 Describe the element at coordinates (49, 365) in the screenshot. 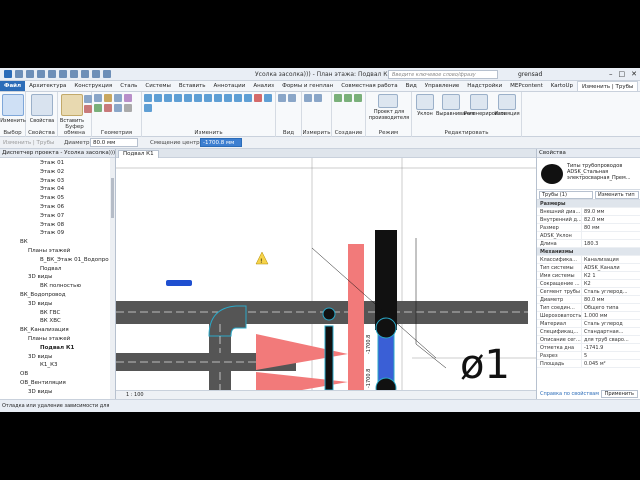

I see `browser-node: К1_К3` at that location.